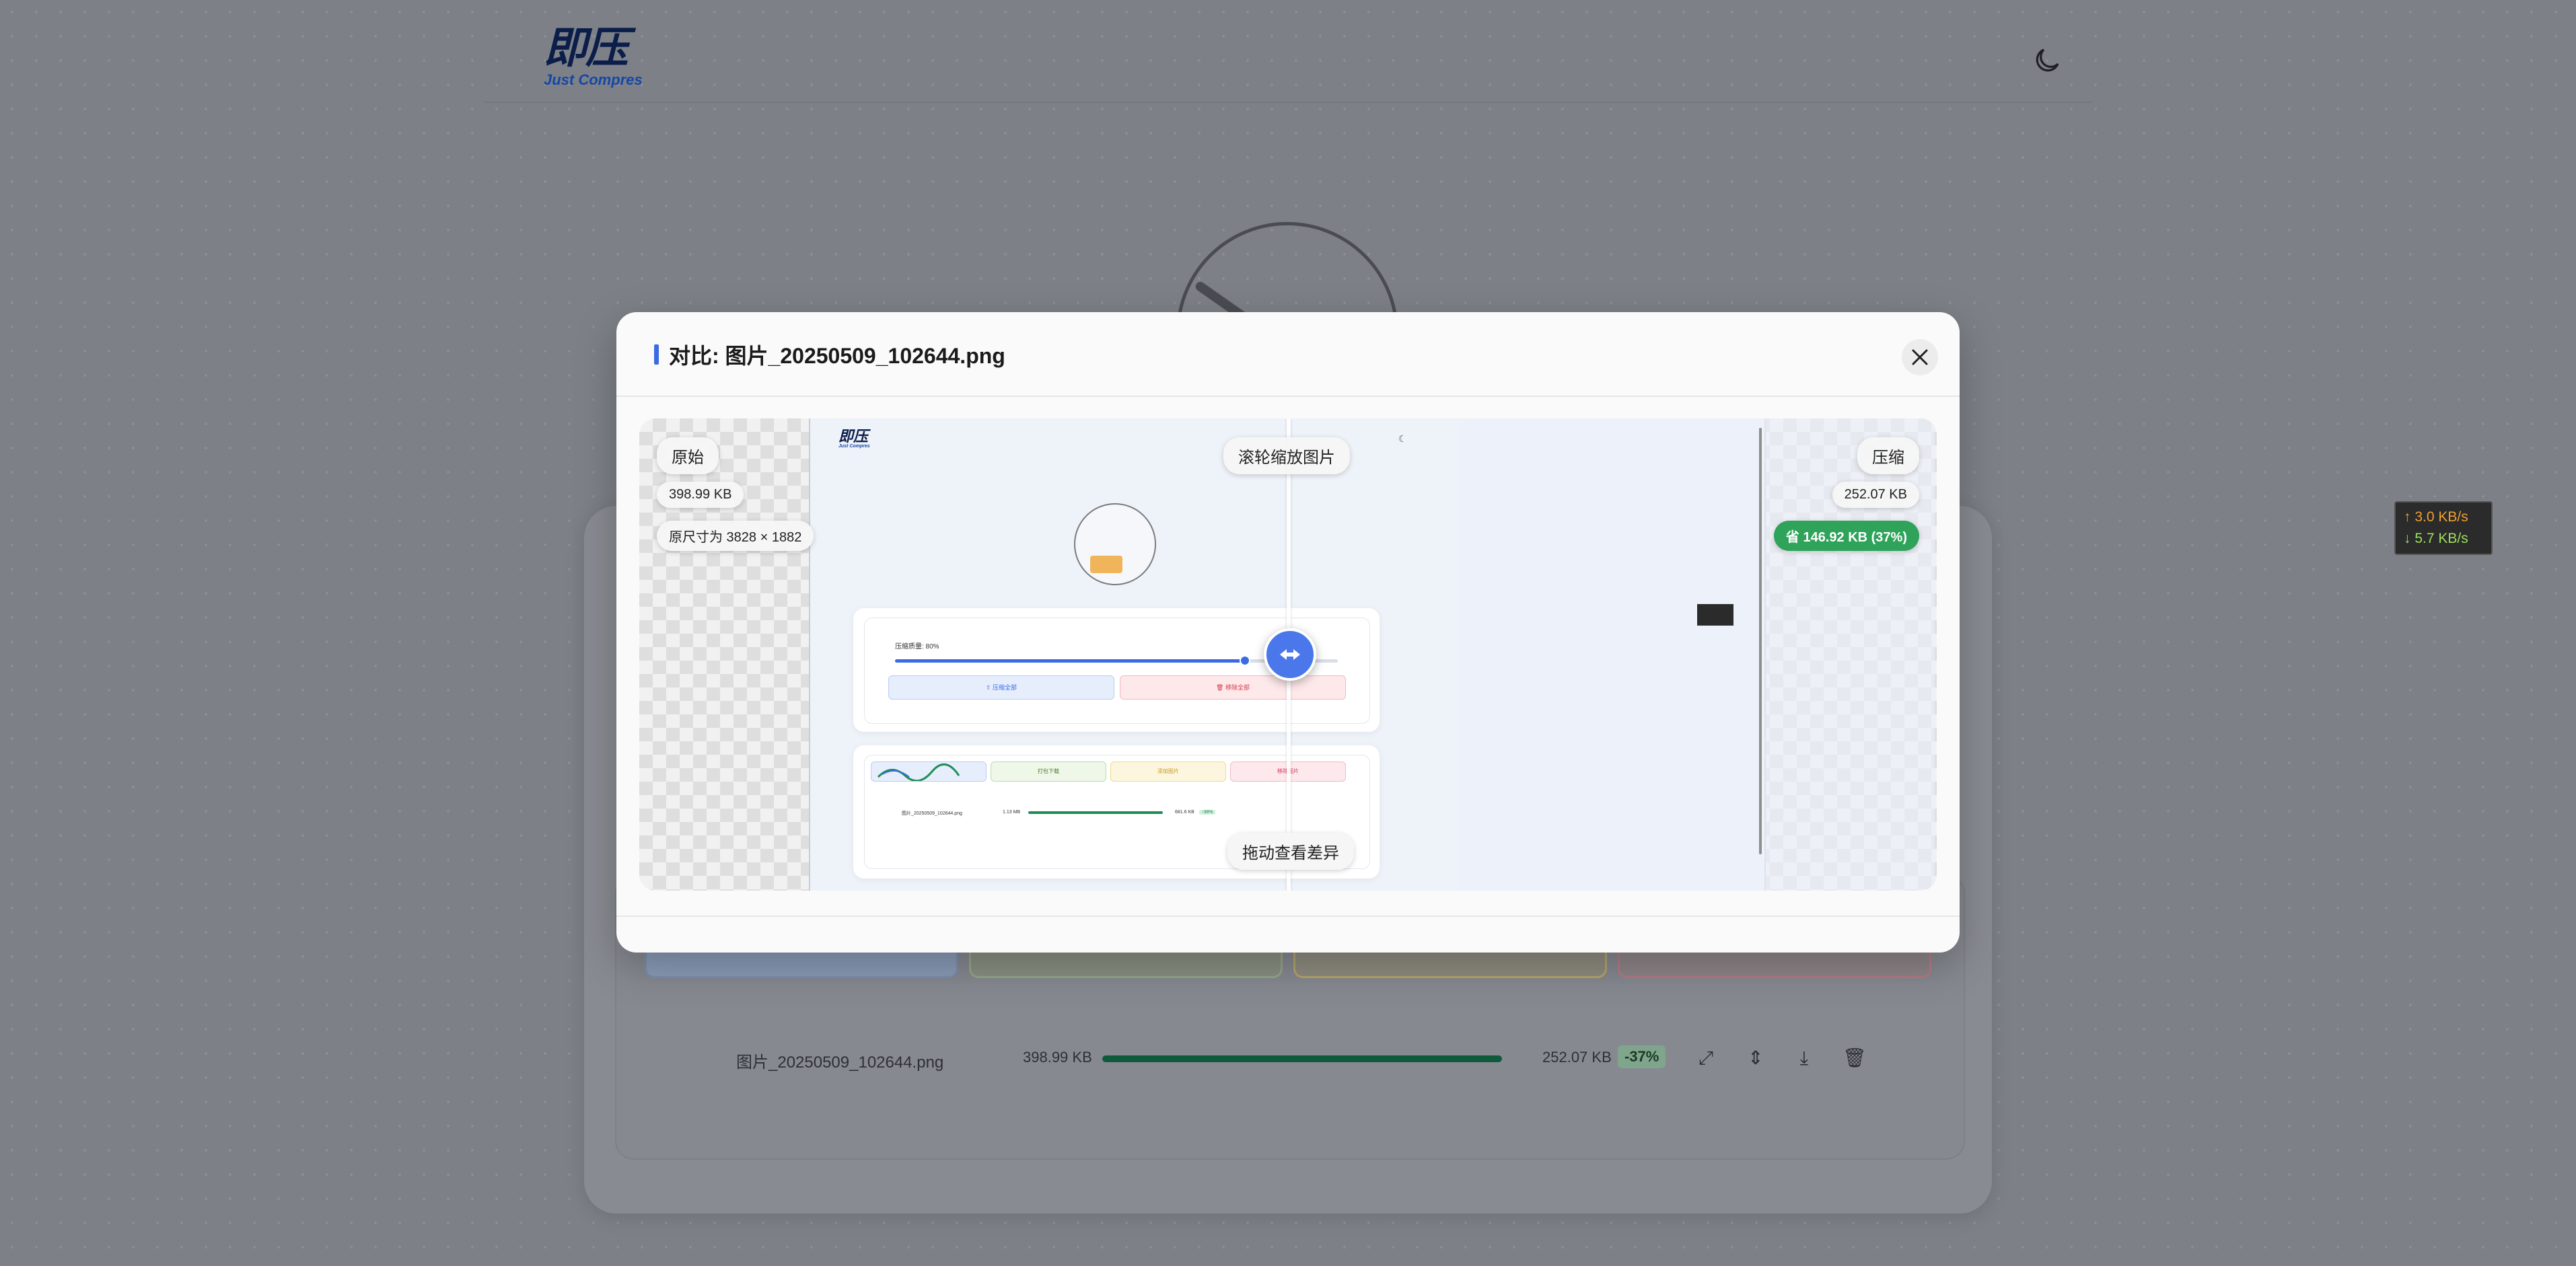  What do you see at coordinates (2047, 60) in the screenshot?
I see `moon-icon` at bounding box center [2047, 60].